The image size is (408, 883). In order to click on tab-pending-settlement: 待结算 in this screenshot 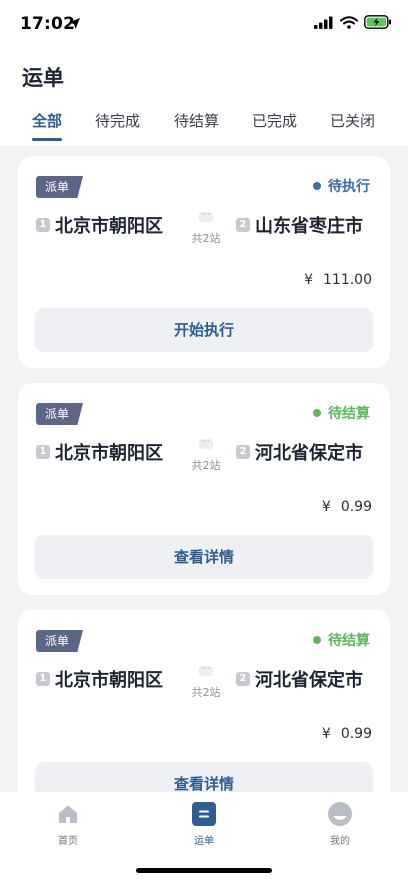, I will do `click(196, 120)`.